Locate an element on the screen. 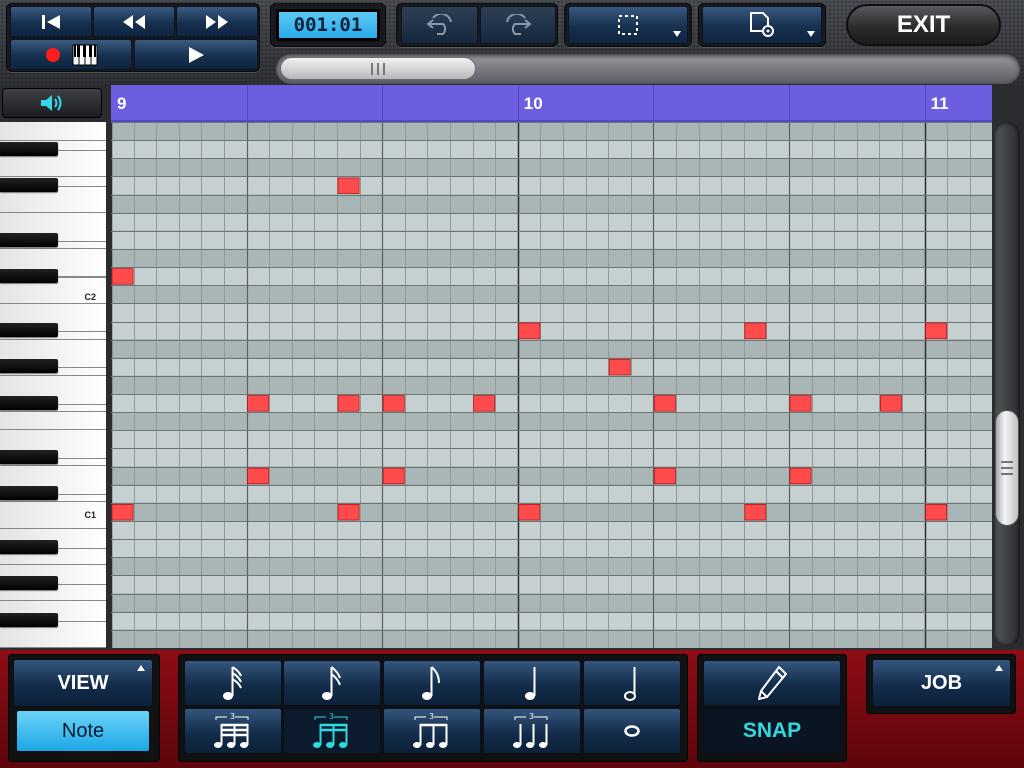  horizontal-scroll-thumb is located at coordinates (378, 68).